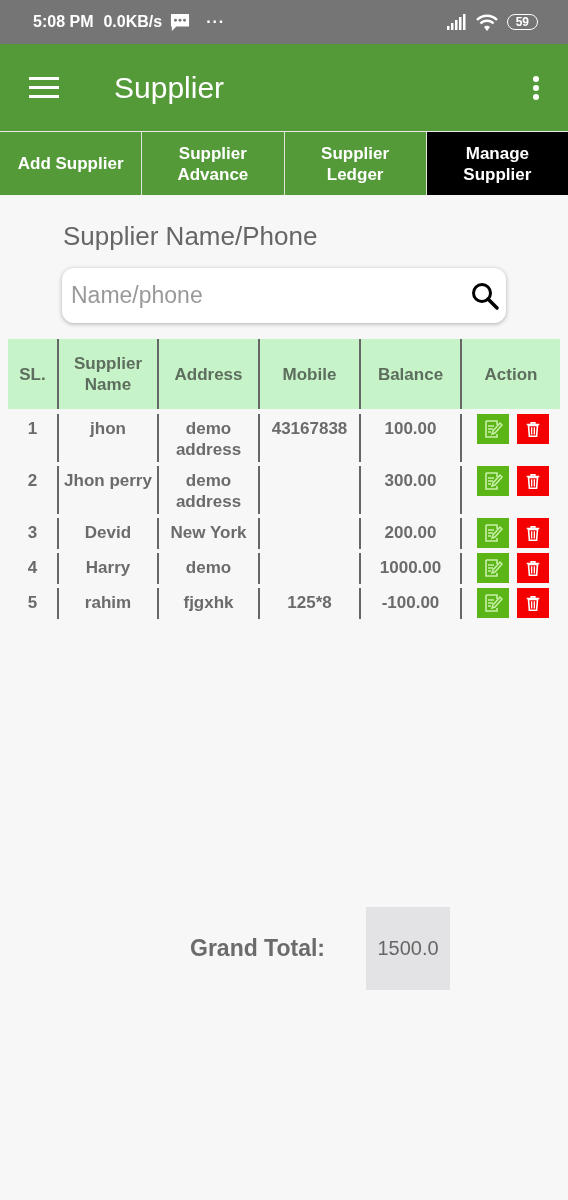  What do you see at coordinates (32, 533) in the screenshot?
I see `table-cell-text: 3` at bounding box center [32, 533].